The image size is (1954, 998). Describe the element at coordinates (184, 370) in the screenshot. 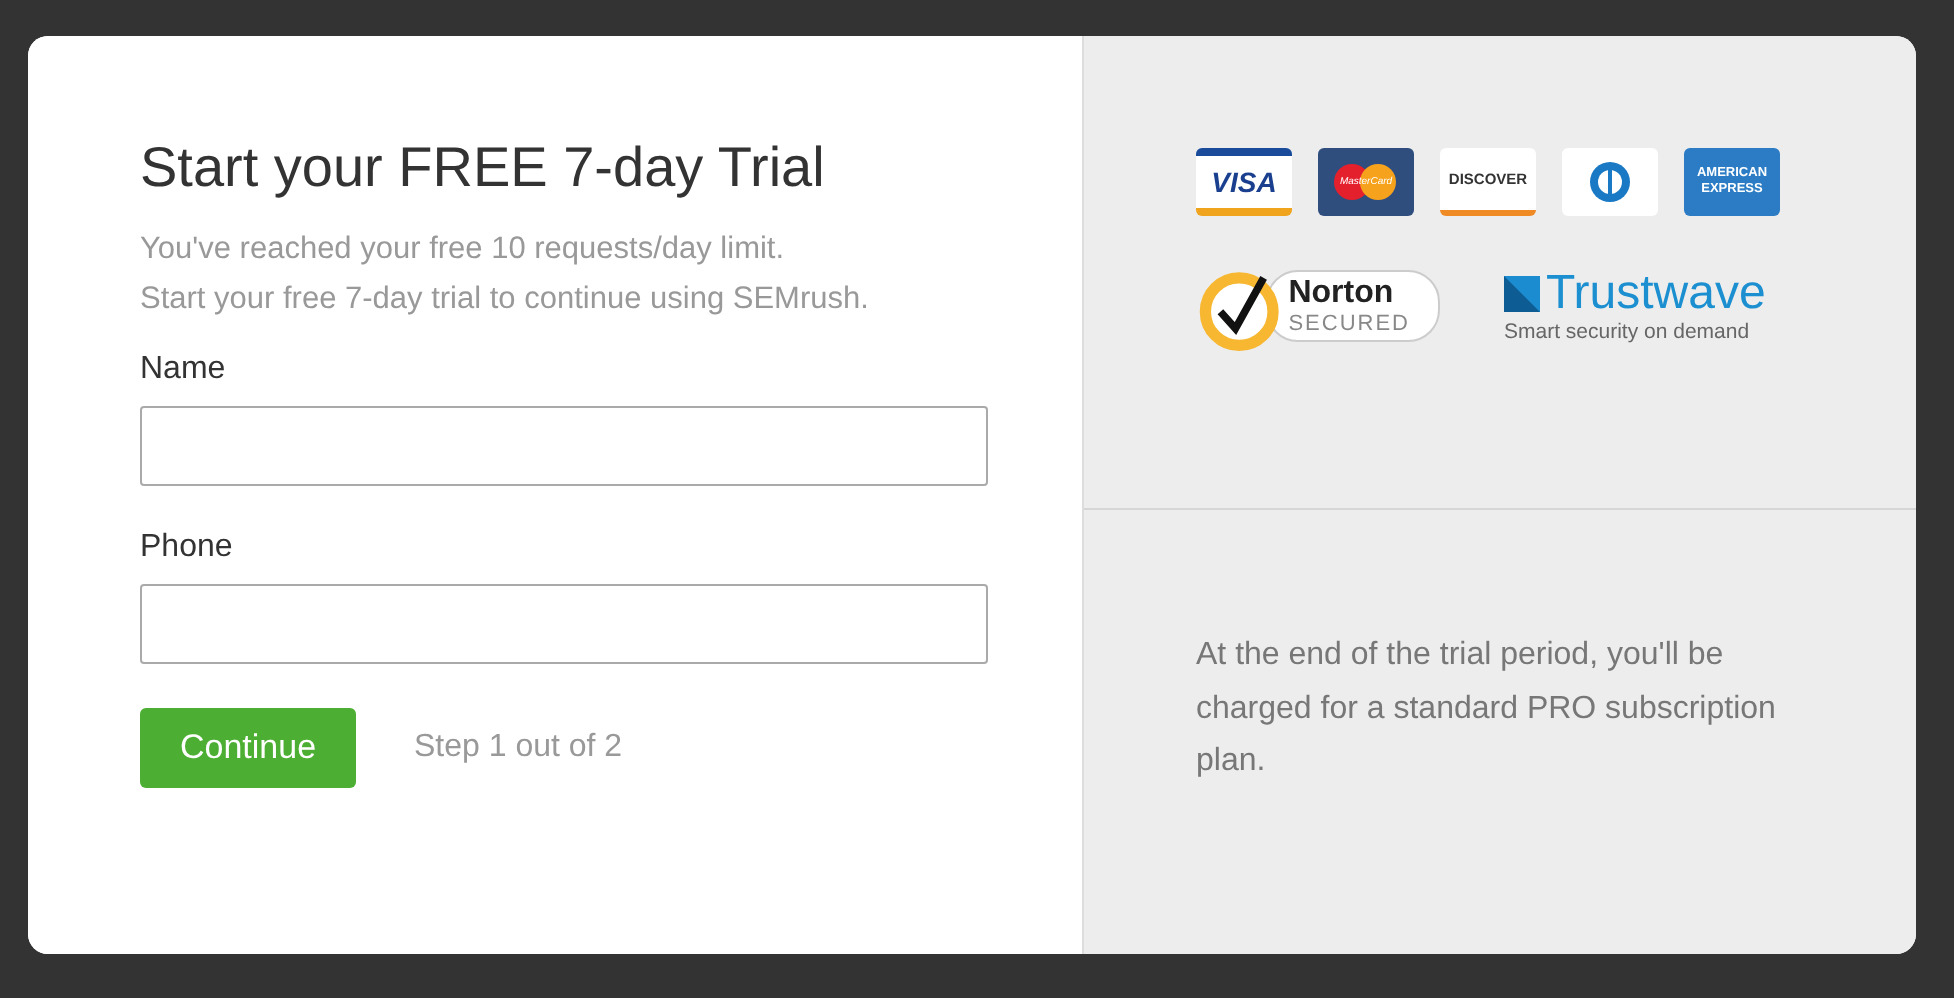

I see `field-label: Name` at that location.